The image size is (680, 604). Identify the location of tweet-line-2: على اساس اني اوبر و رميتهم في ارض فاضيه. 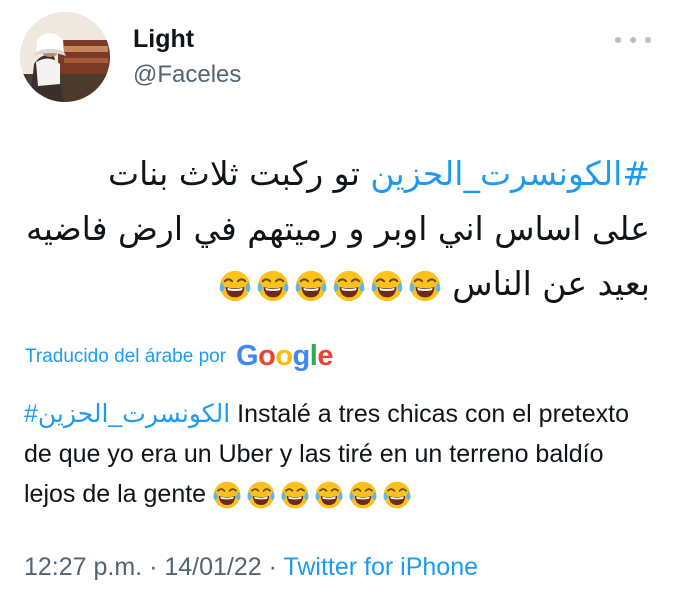
(338, 228).